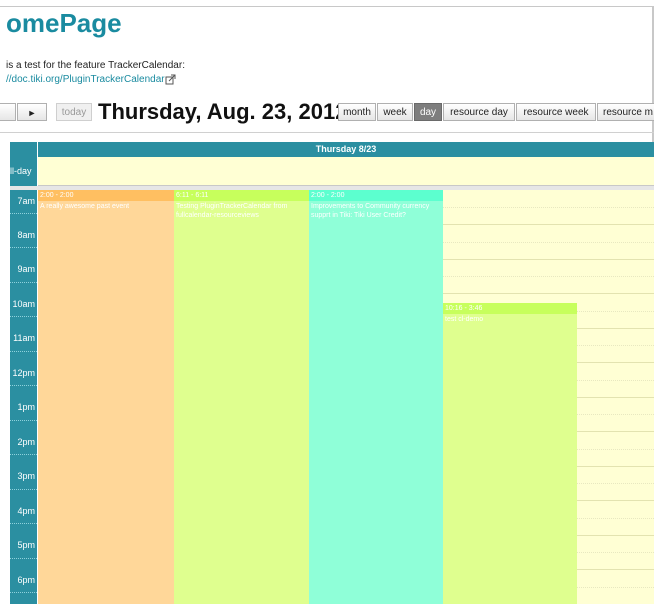 This screenshot has width=654, height=604. I want to click on view-resource-month-button: resource m, so click(625, 112).